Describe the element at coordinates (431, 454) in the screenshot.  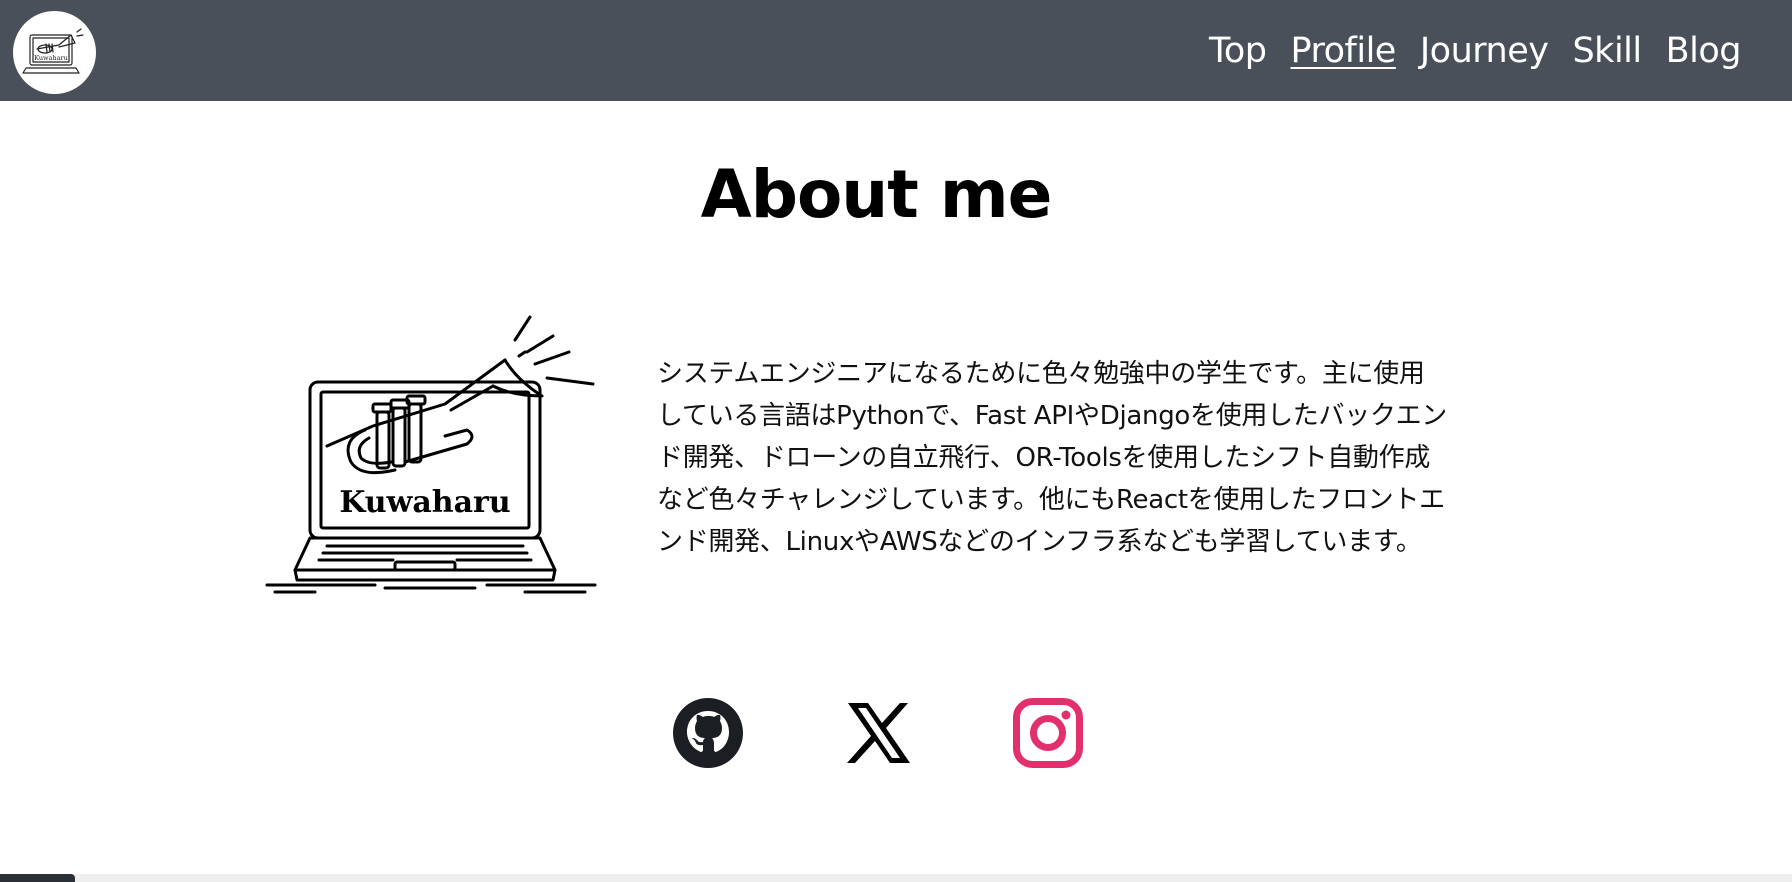
I see `laptop-trumpet-illustration-icon: Kuwaharu` at that location.